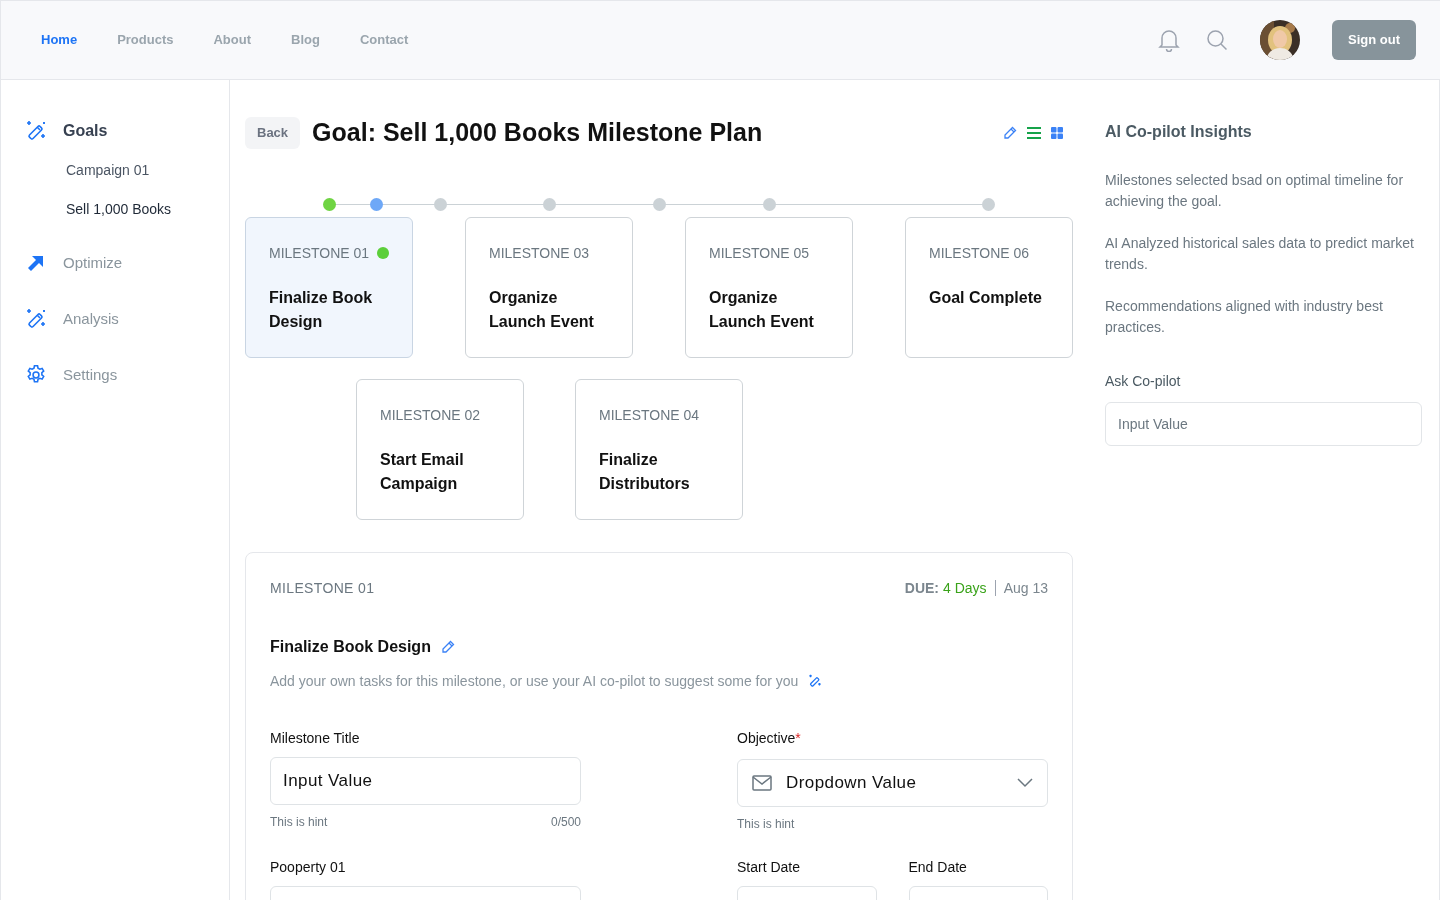 This screenshot has width=1440, height=900. What do you see at coordinates (1255, 191) in the screenshot?
I see `insight-text: Milestones selected bsad on optimal timeline for achieving the goal.` at bounding box center [1255, 191].